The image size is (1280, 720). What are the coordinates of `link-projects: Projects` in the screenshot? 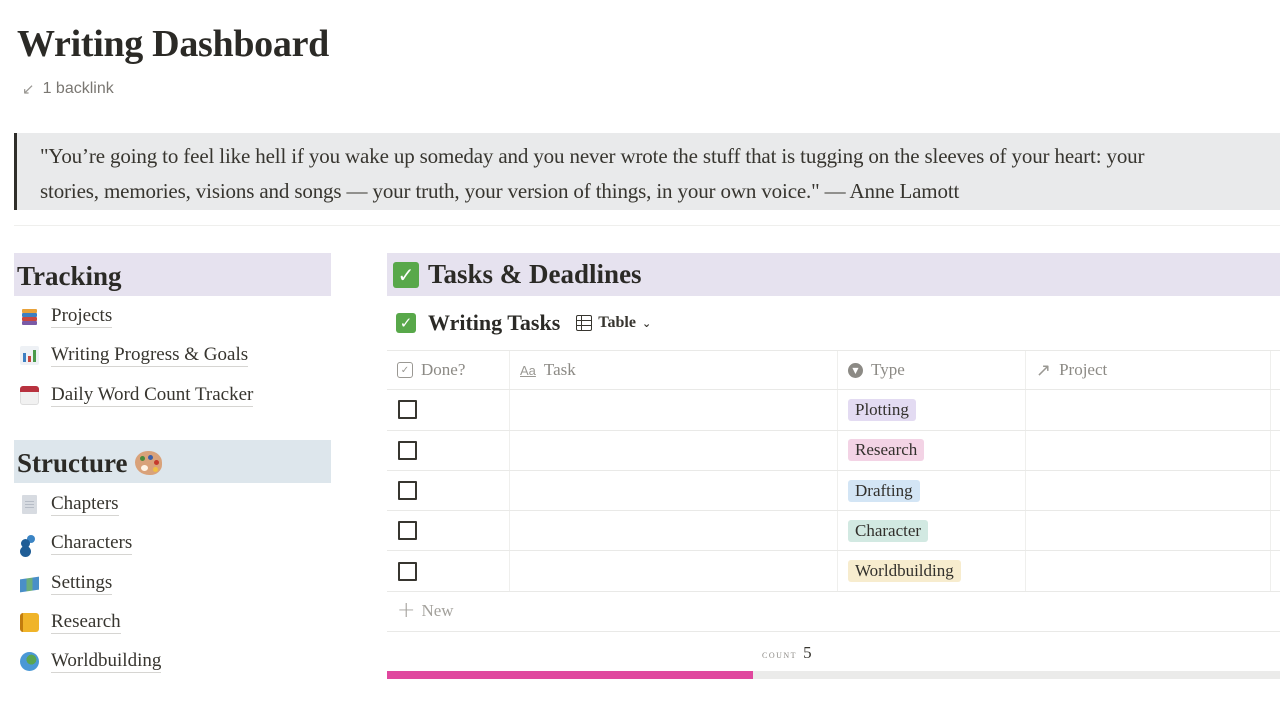 It's located at (136, 316).